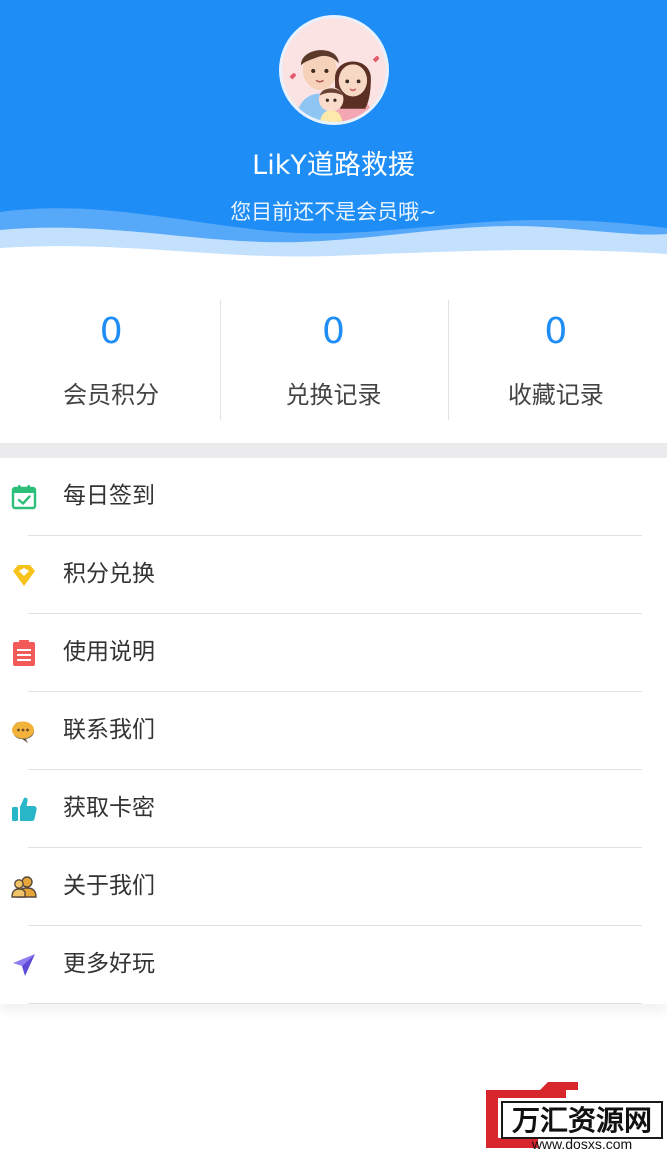  Describe the element at coordinates (109, 652) in the screenshot. I see `menu-item-label: 使用说明` at that location.